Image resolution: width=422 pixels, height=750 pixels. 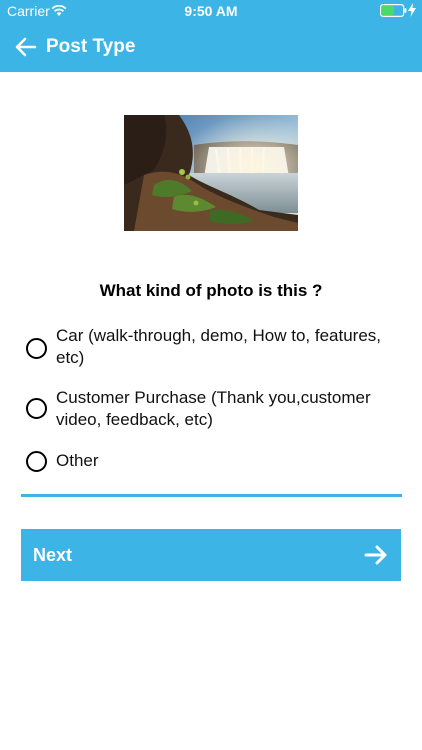 What do you see at coordinates (77, 460) in the screenshot?
I see `option-label: Other` at bounding box center [77, 460].